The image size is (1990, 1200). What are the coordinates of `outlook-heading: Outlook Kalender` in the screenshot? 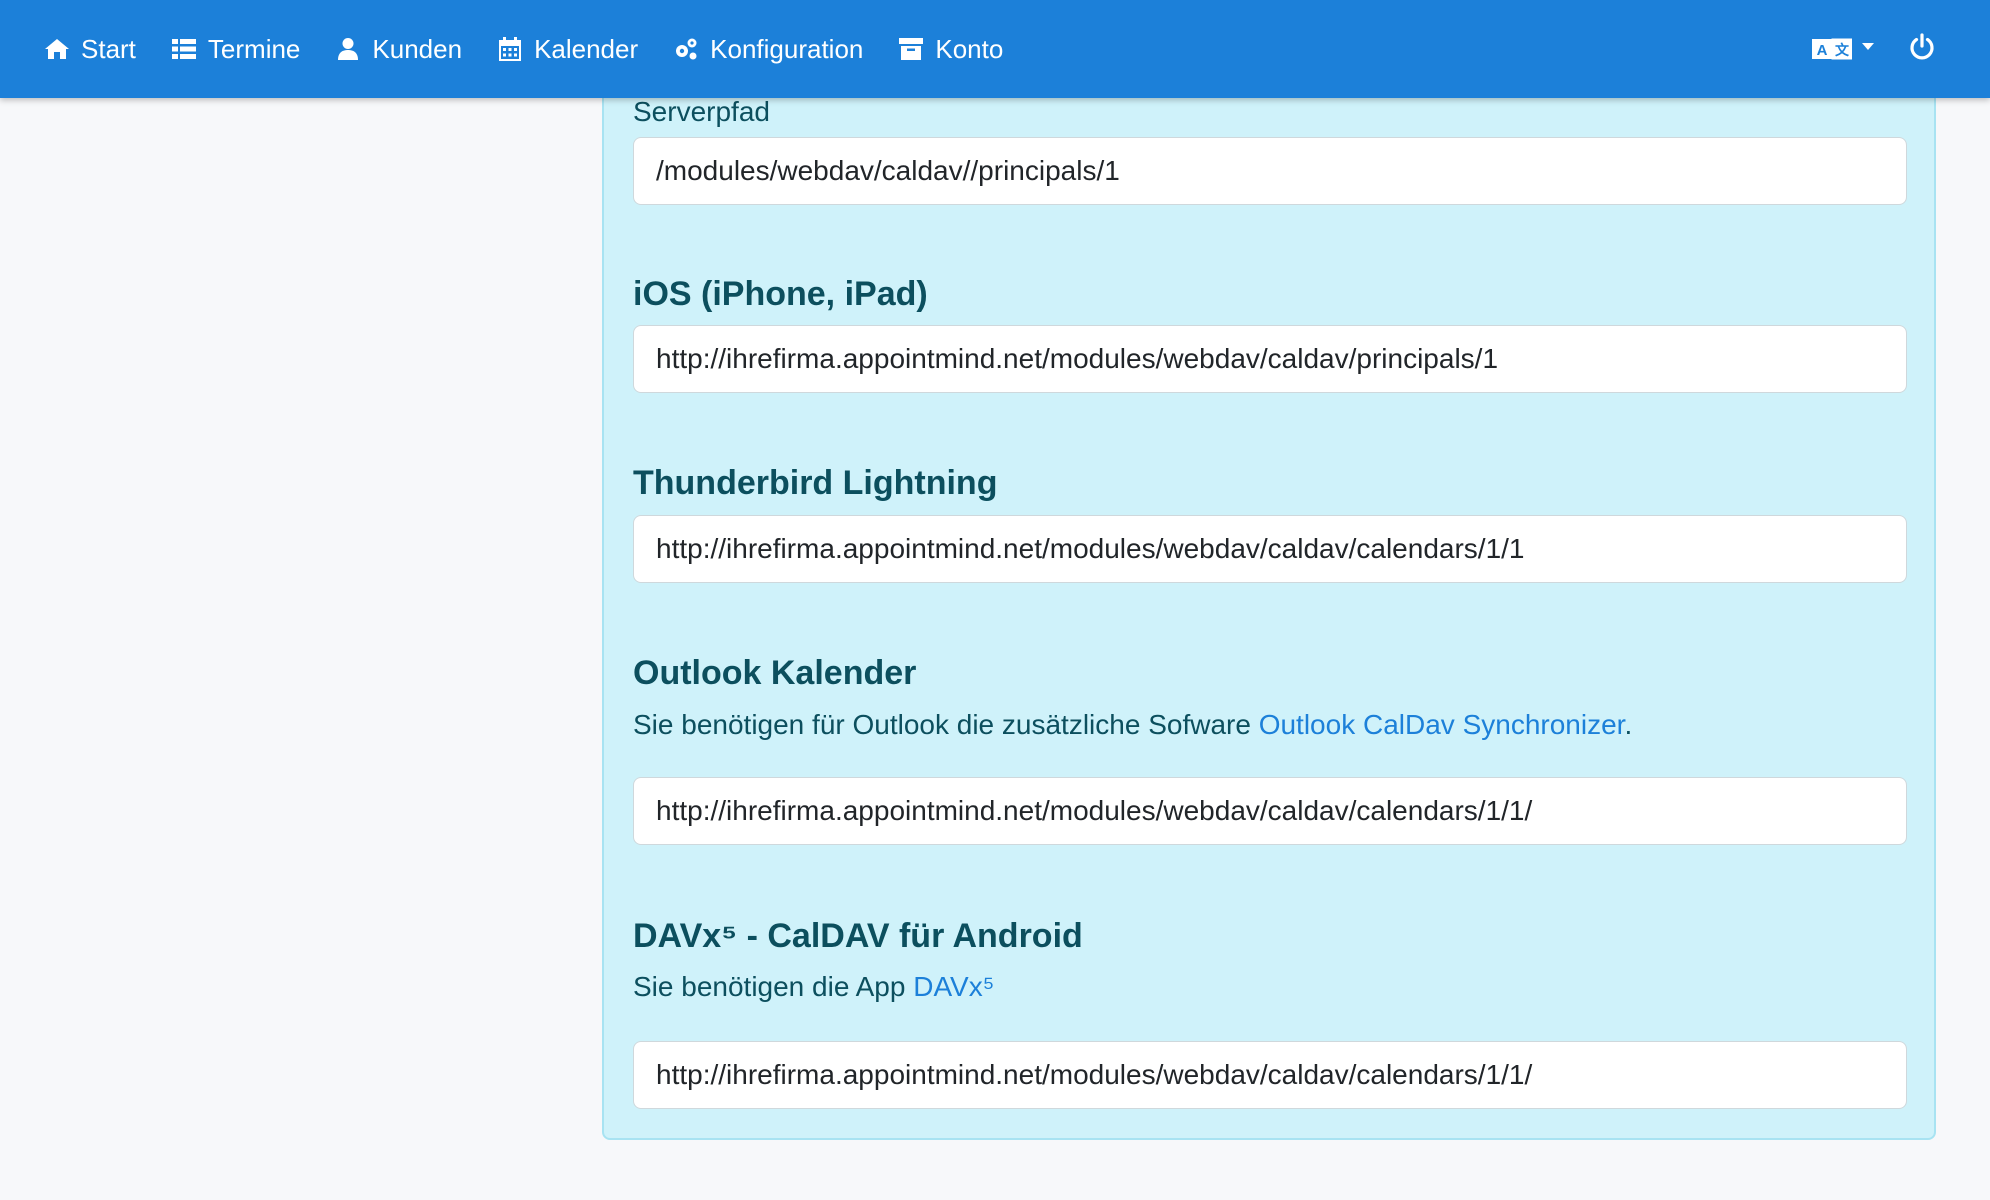 It's located at (775, 673).